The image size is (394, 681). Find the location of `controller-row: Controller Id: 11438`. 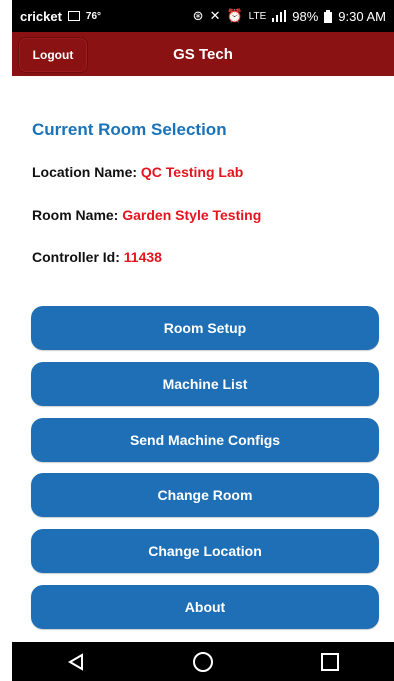

controller-row: Controller Id: 11438 is located at coordinates (97, 257).